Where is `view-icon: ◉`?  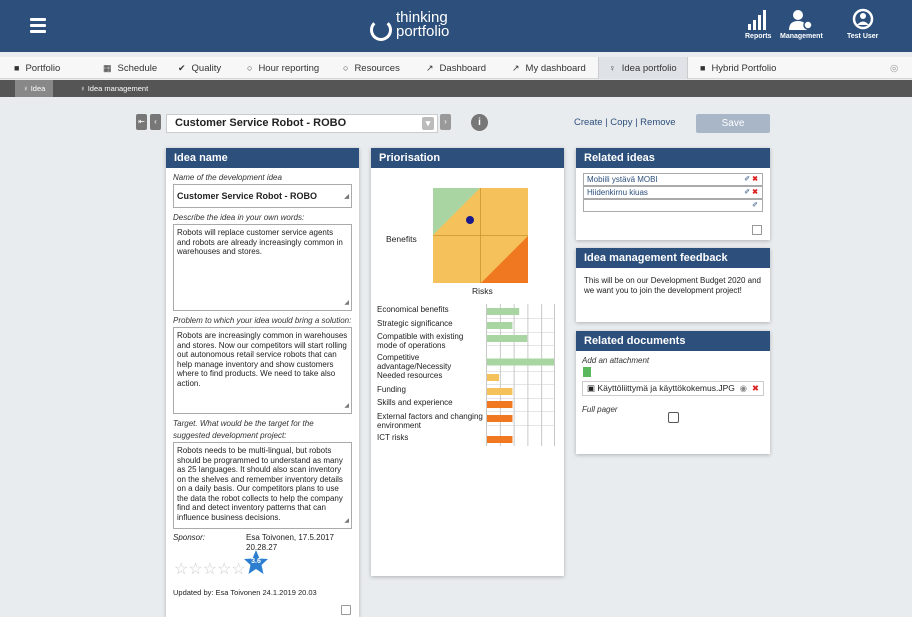 view-icon: ◉ is located at coordinates (743, 388).